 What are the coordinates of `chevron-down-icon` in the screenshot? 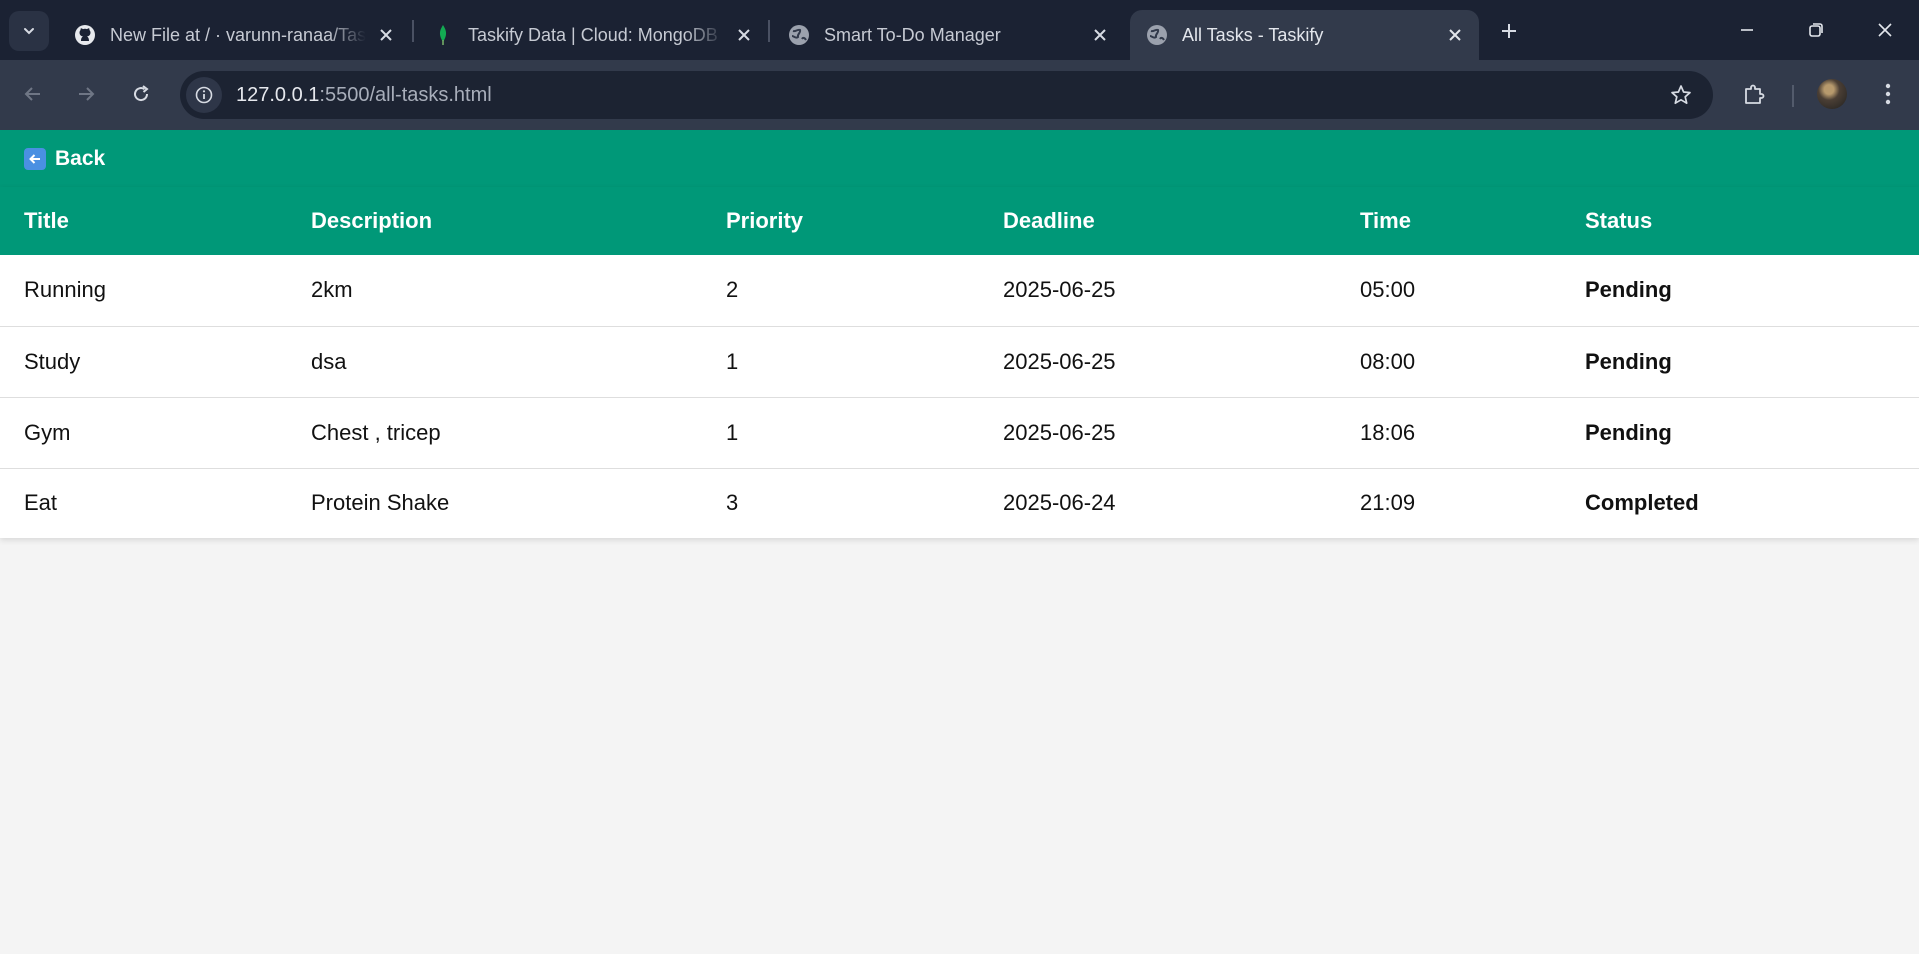 It's located at (29, 31).